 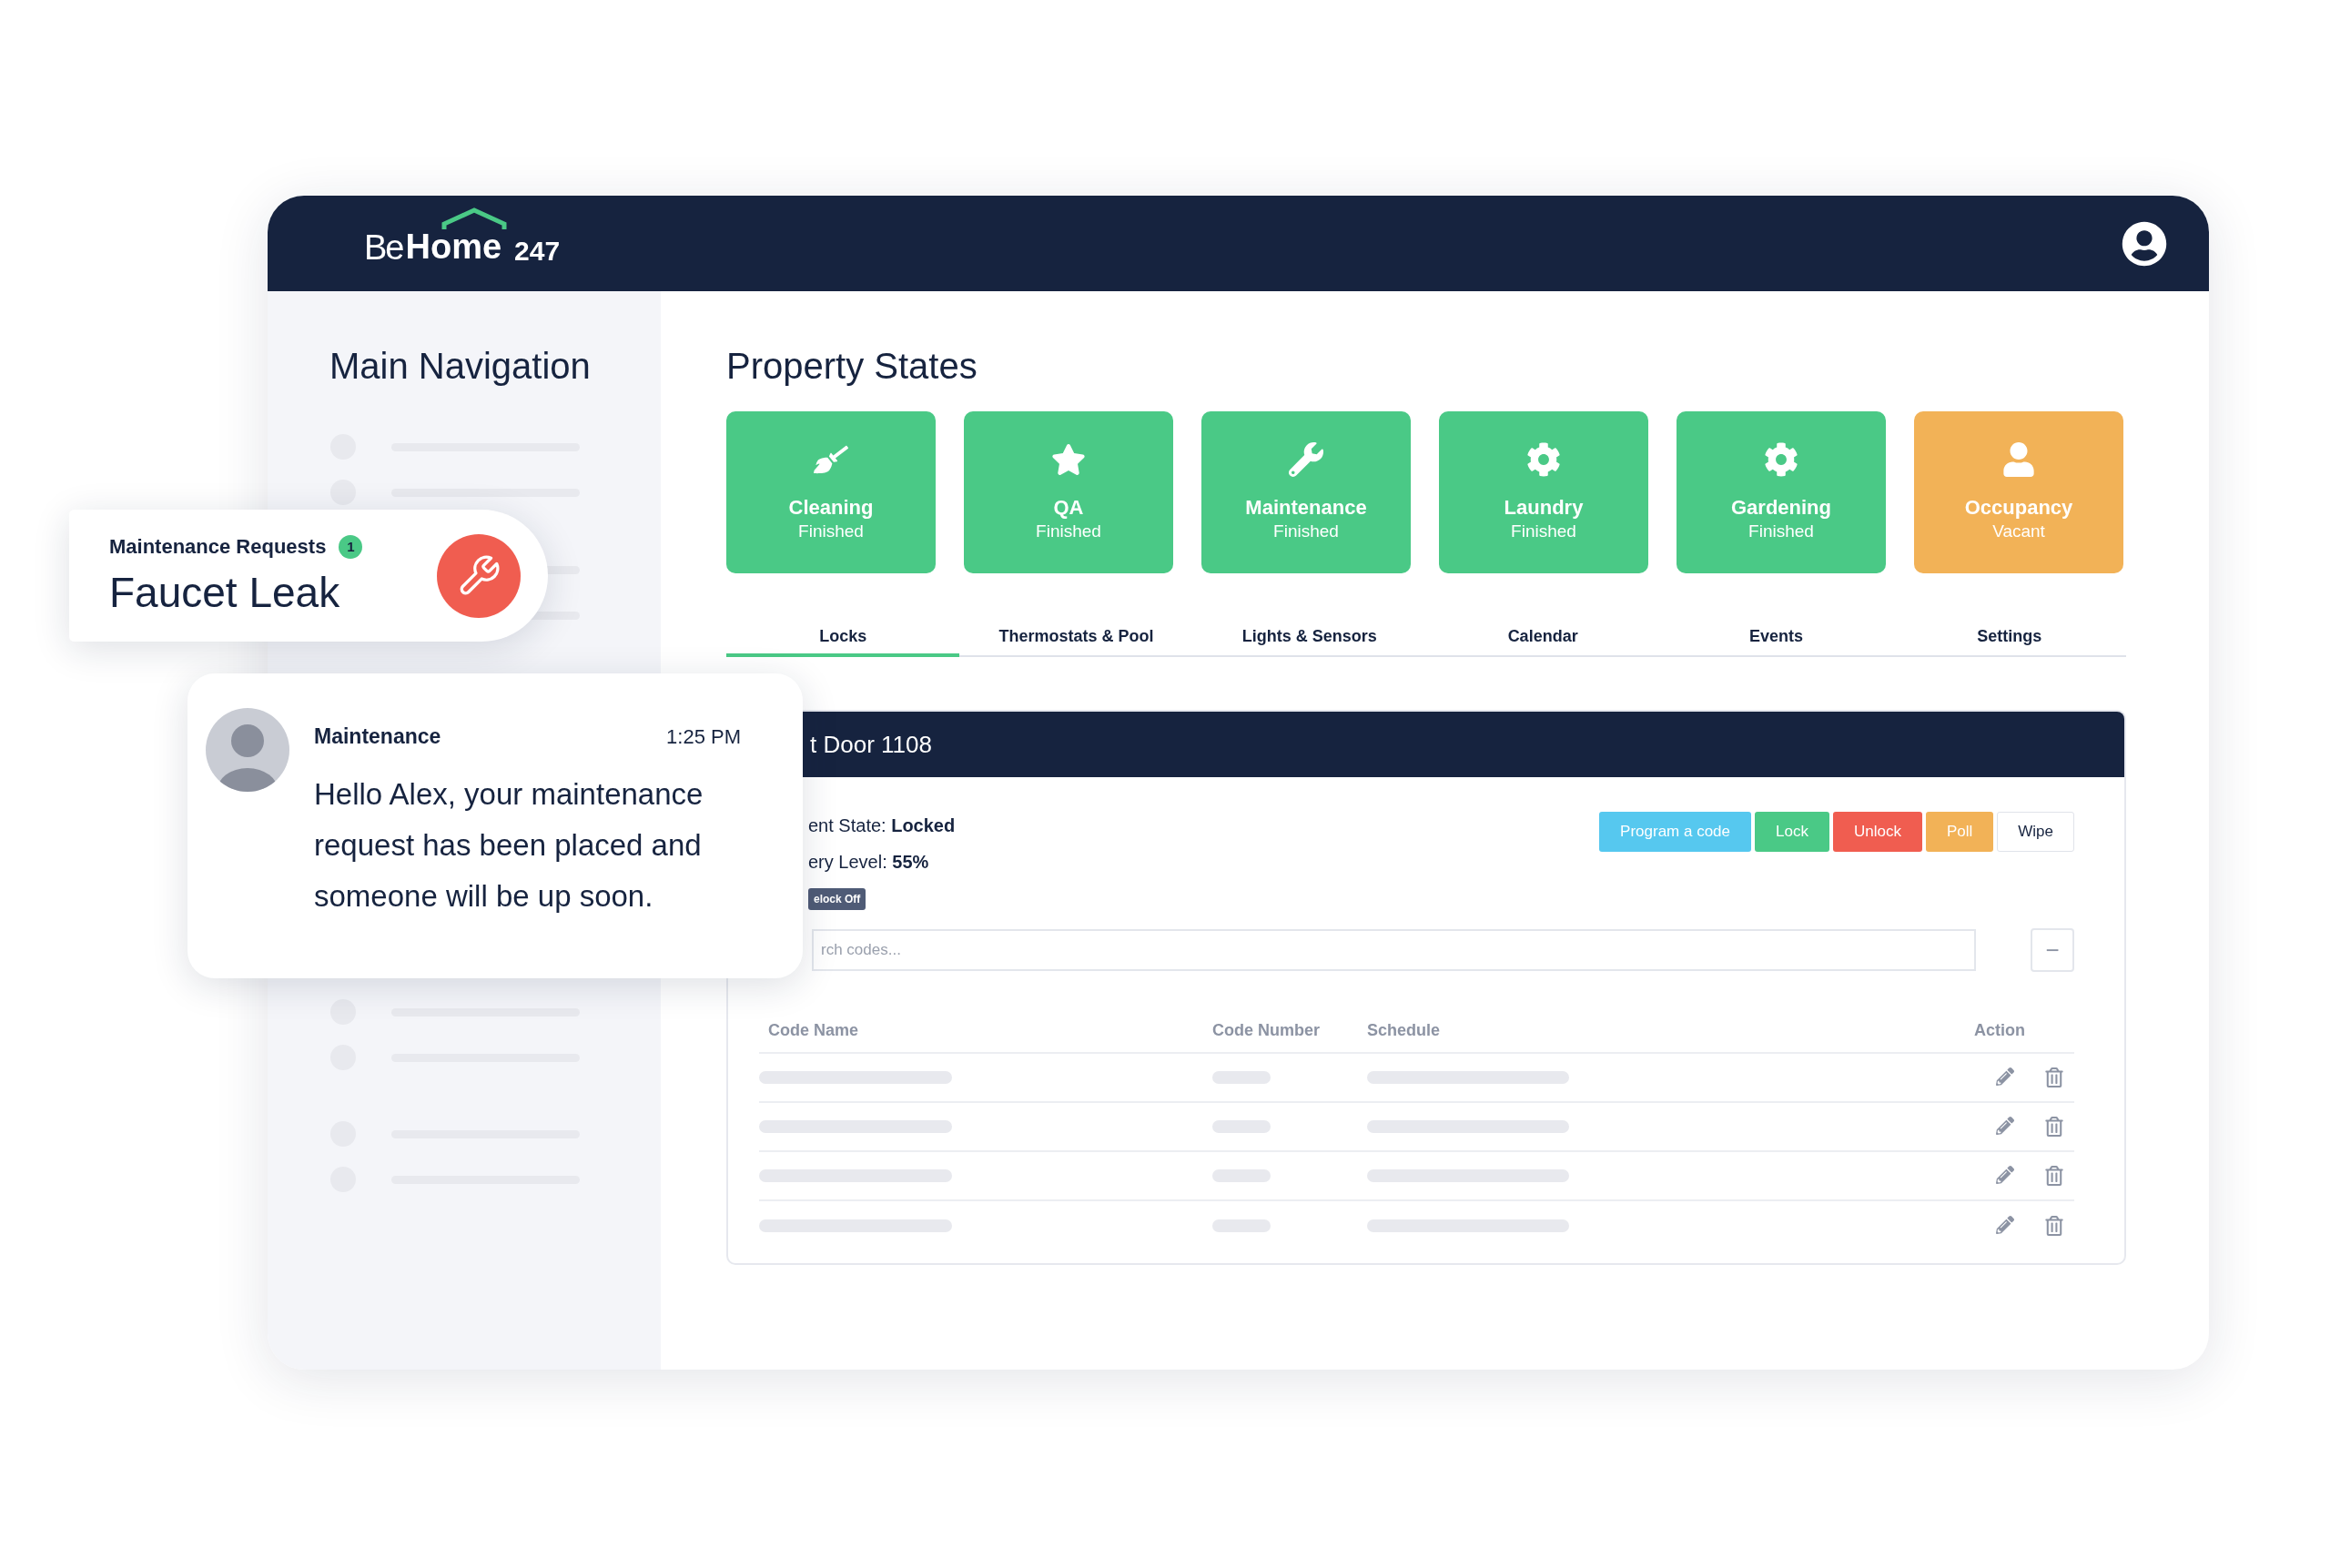 I want to click on house-roof-icon, so click(x=474, y=218).